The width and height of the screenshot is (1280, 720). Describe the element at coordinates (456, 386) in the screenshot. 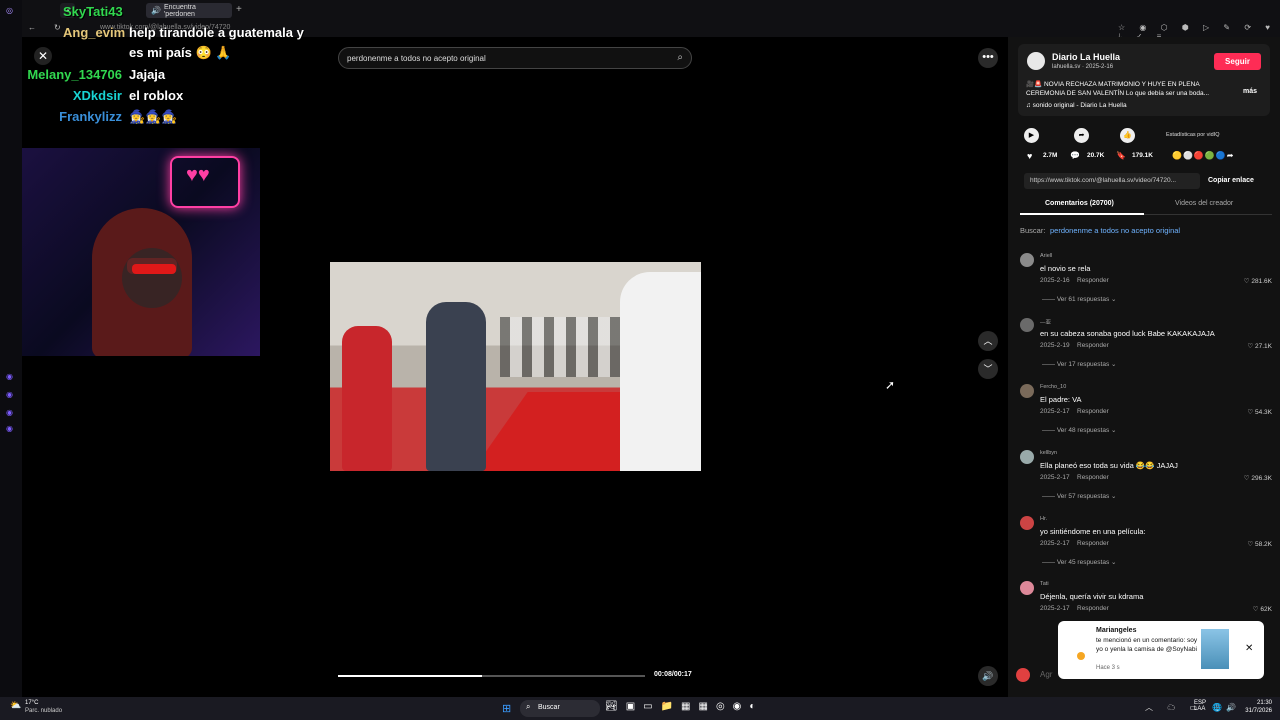

I see `groom-figure` at that location.